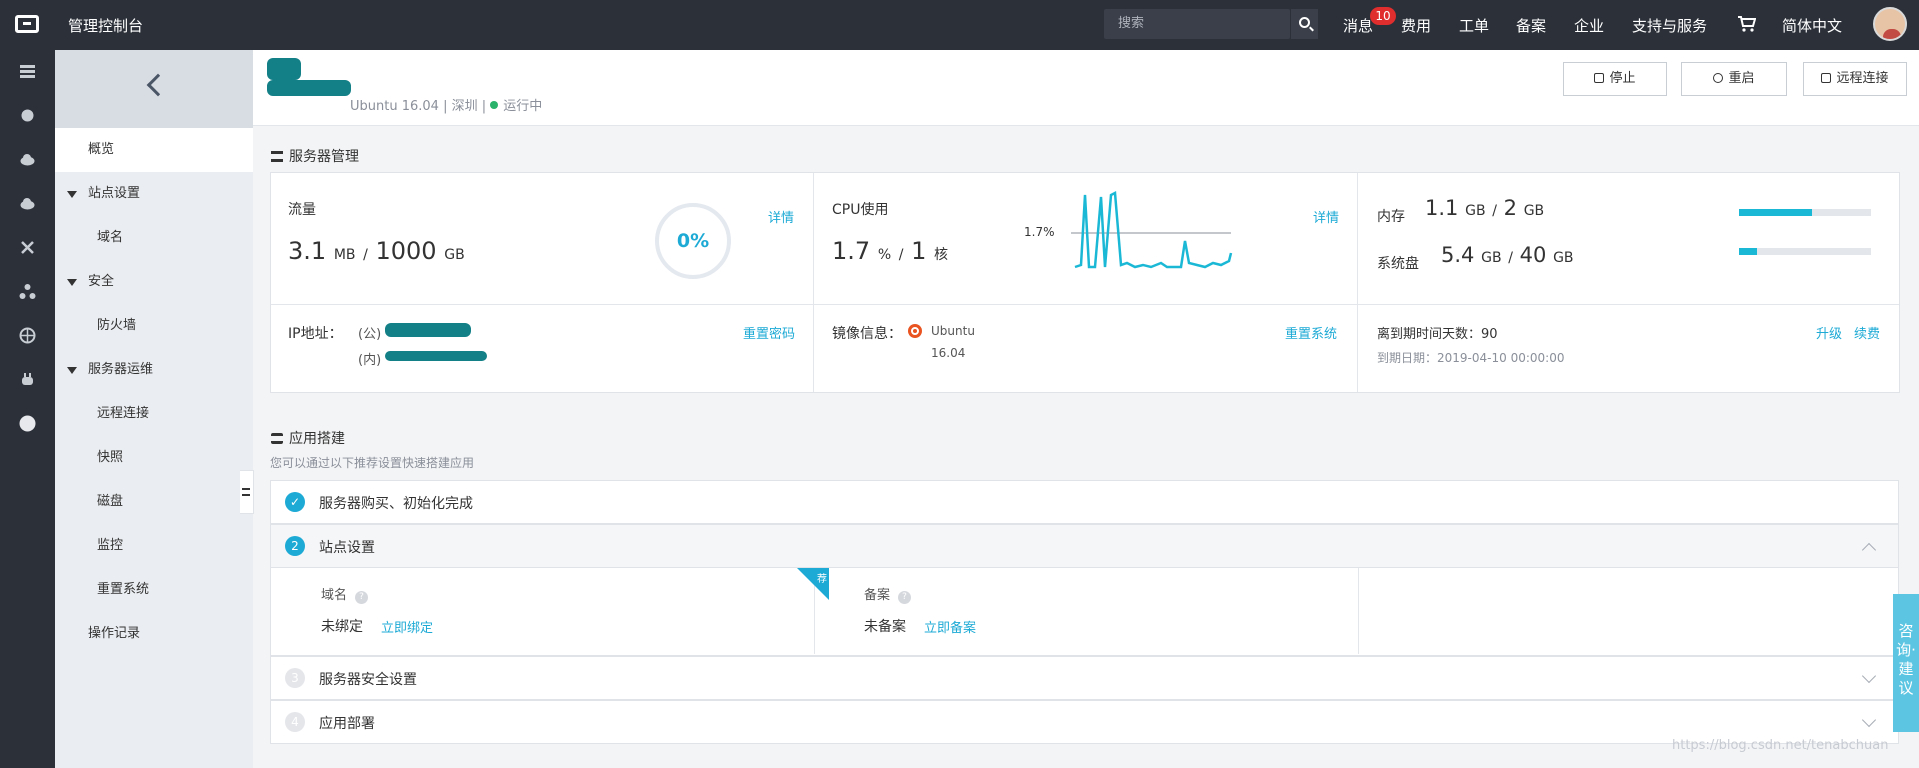 Image resolution: width=1919 pixels, height=768 pixels. What do you see at coordinates (27, 24) in the screenshot?
I see `aliyun-logo` at bounding box center [27, 24].